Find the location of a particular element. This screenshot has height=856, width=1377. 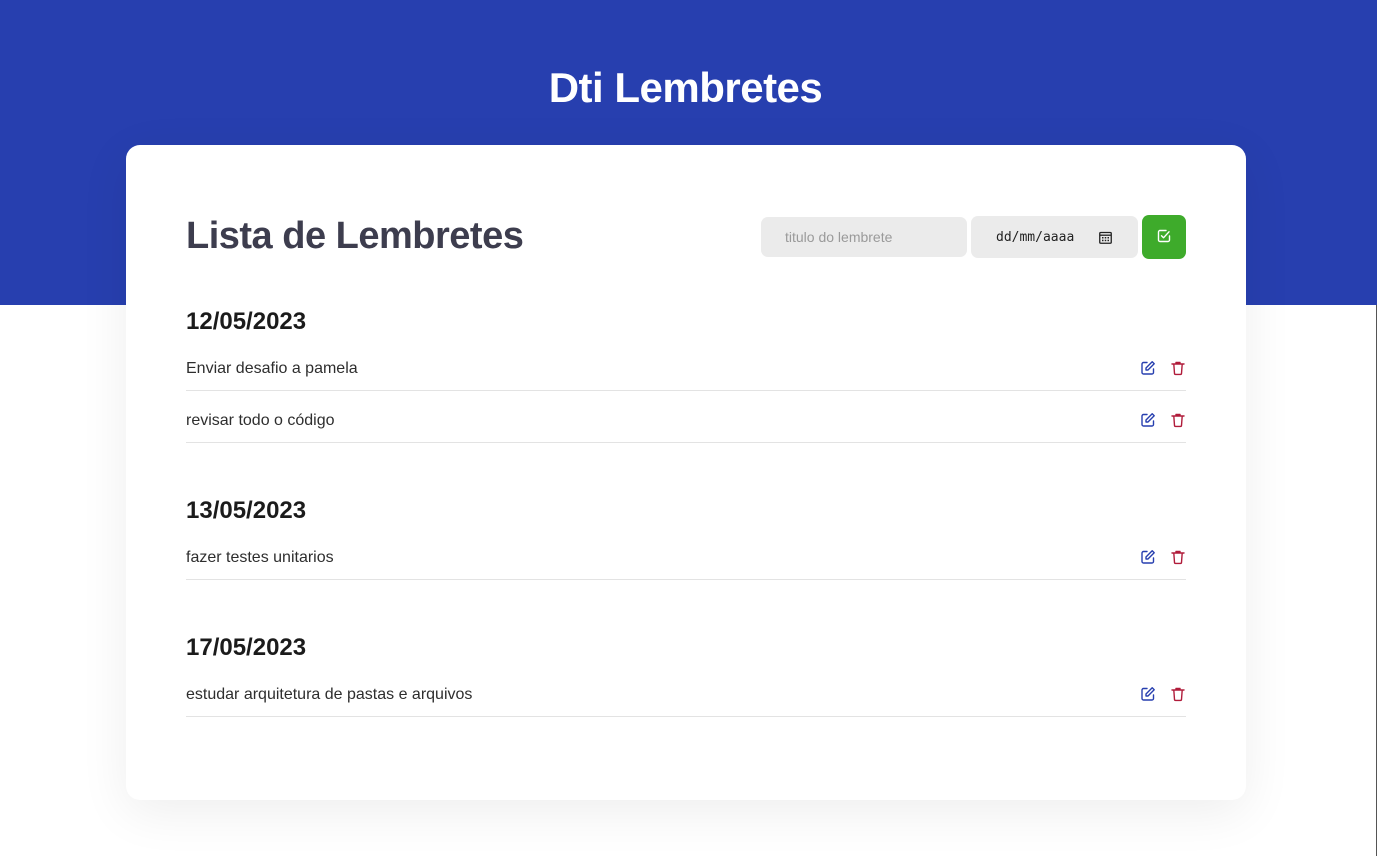

reminder-item: fazer testes unitarios is located at coordinates (686, 554).